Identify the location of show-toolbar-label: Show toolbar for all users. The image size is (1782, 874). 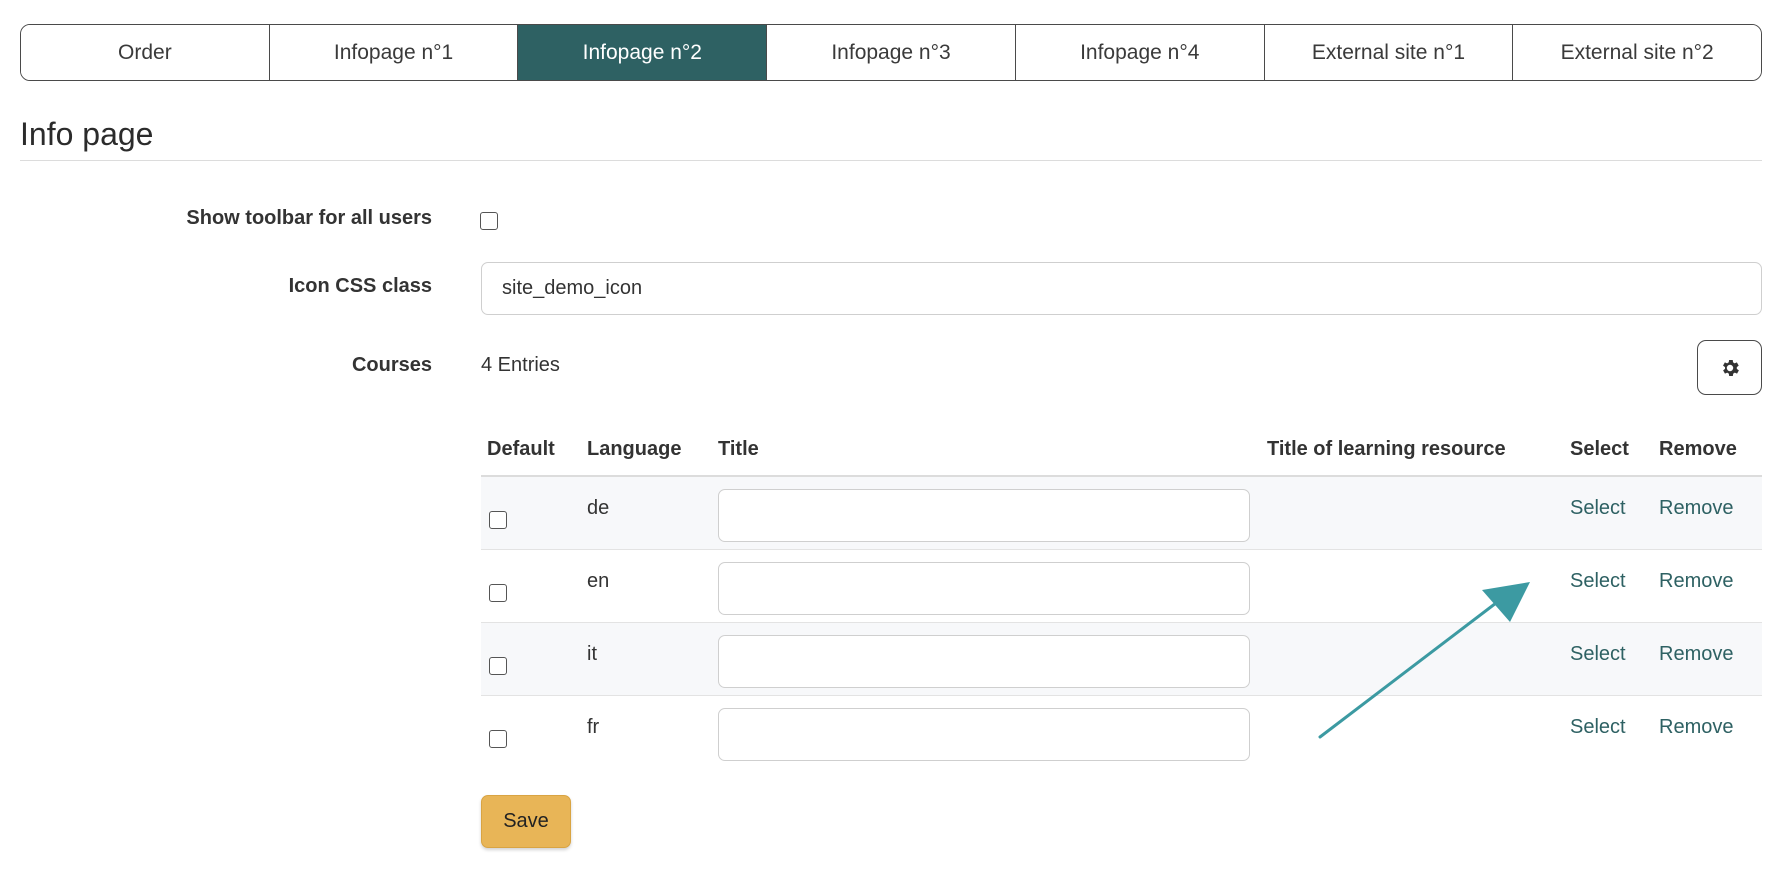
(309, 218).